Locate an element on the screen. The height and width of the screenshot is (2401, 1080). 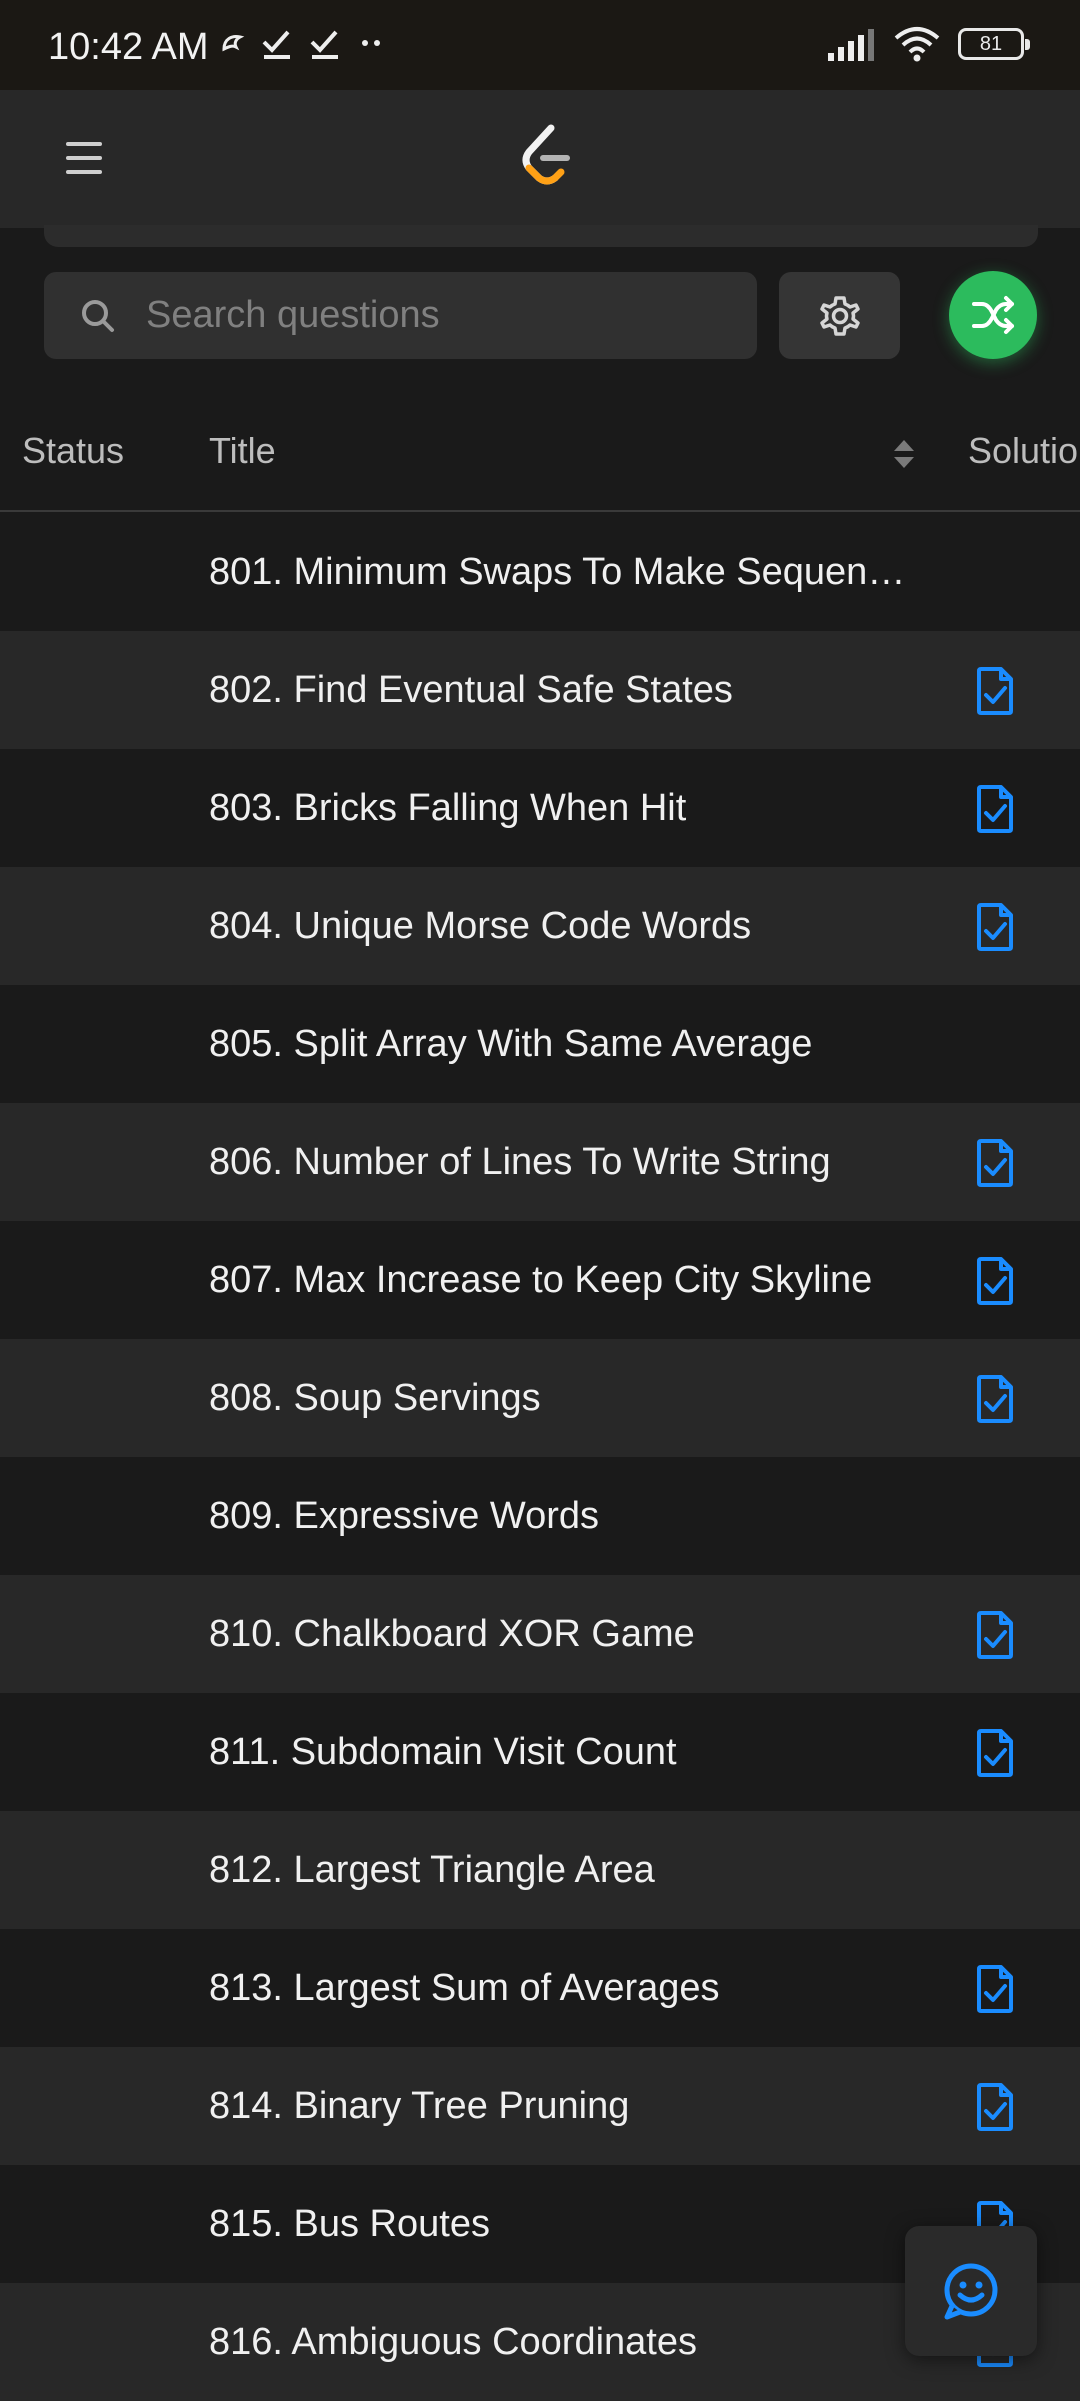
question-row: 806. Number of Lines To Write String is located at coordinates (540, 1162).